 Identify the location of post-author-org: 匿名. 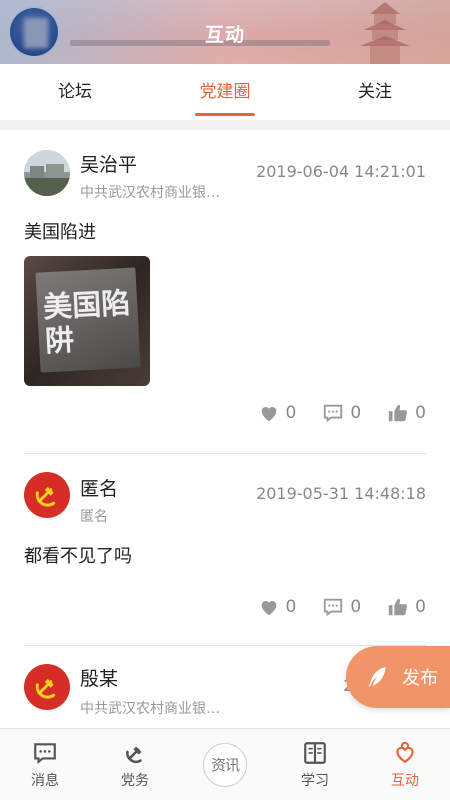
(94, 517).